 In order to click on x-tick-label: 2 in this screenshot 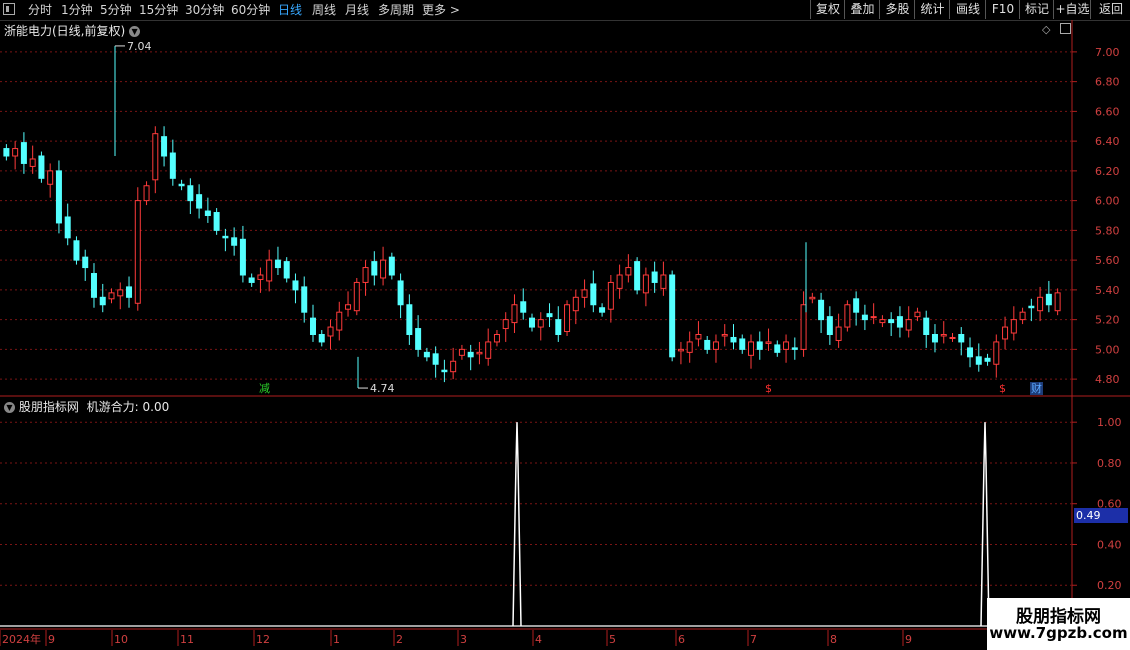, I will do `click(399, 639)`.